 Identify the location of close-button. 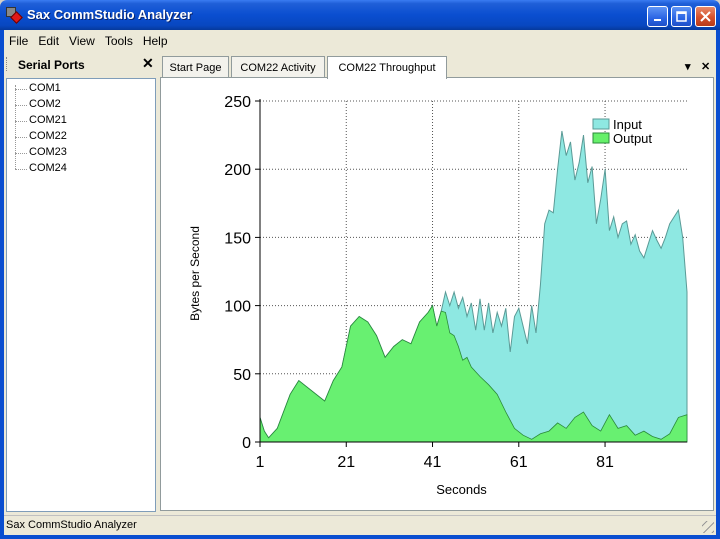
(705, 16).